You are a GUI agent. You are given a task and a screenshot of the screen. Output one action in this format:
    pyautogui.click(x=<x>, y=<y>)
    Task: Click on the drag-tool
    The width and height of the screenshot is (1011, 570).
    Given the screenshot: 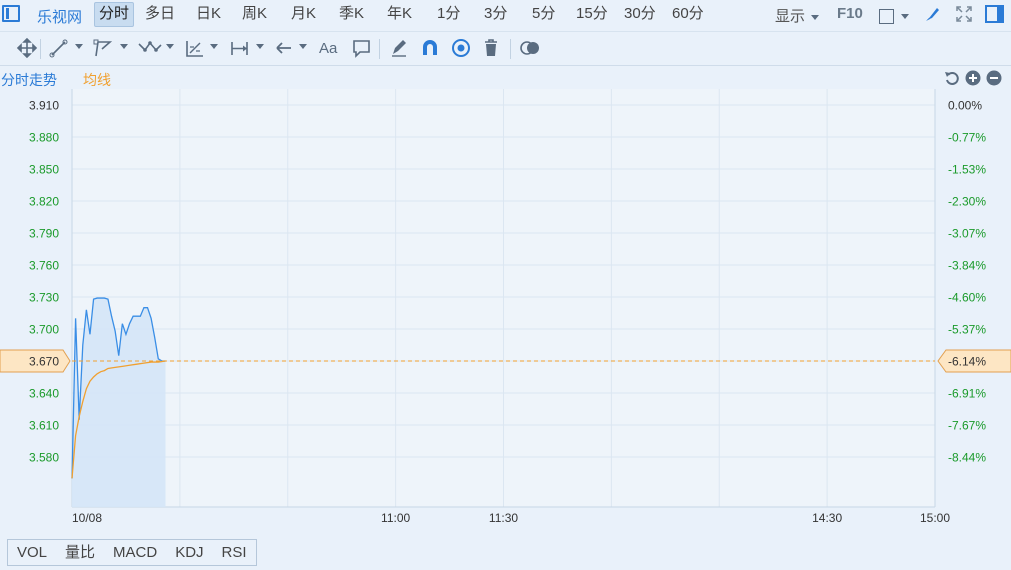 What is the action you would take?
    pyautogui.click(x=27, y=48)
    